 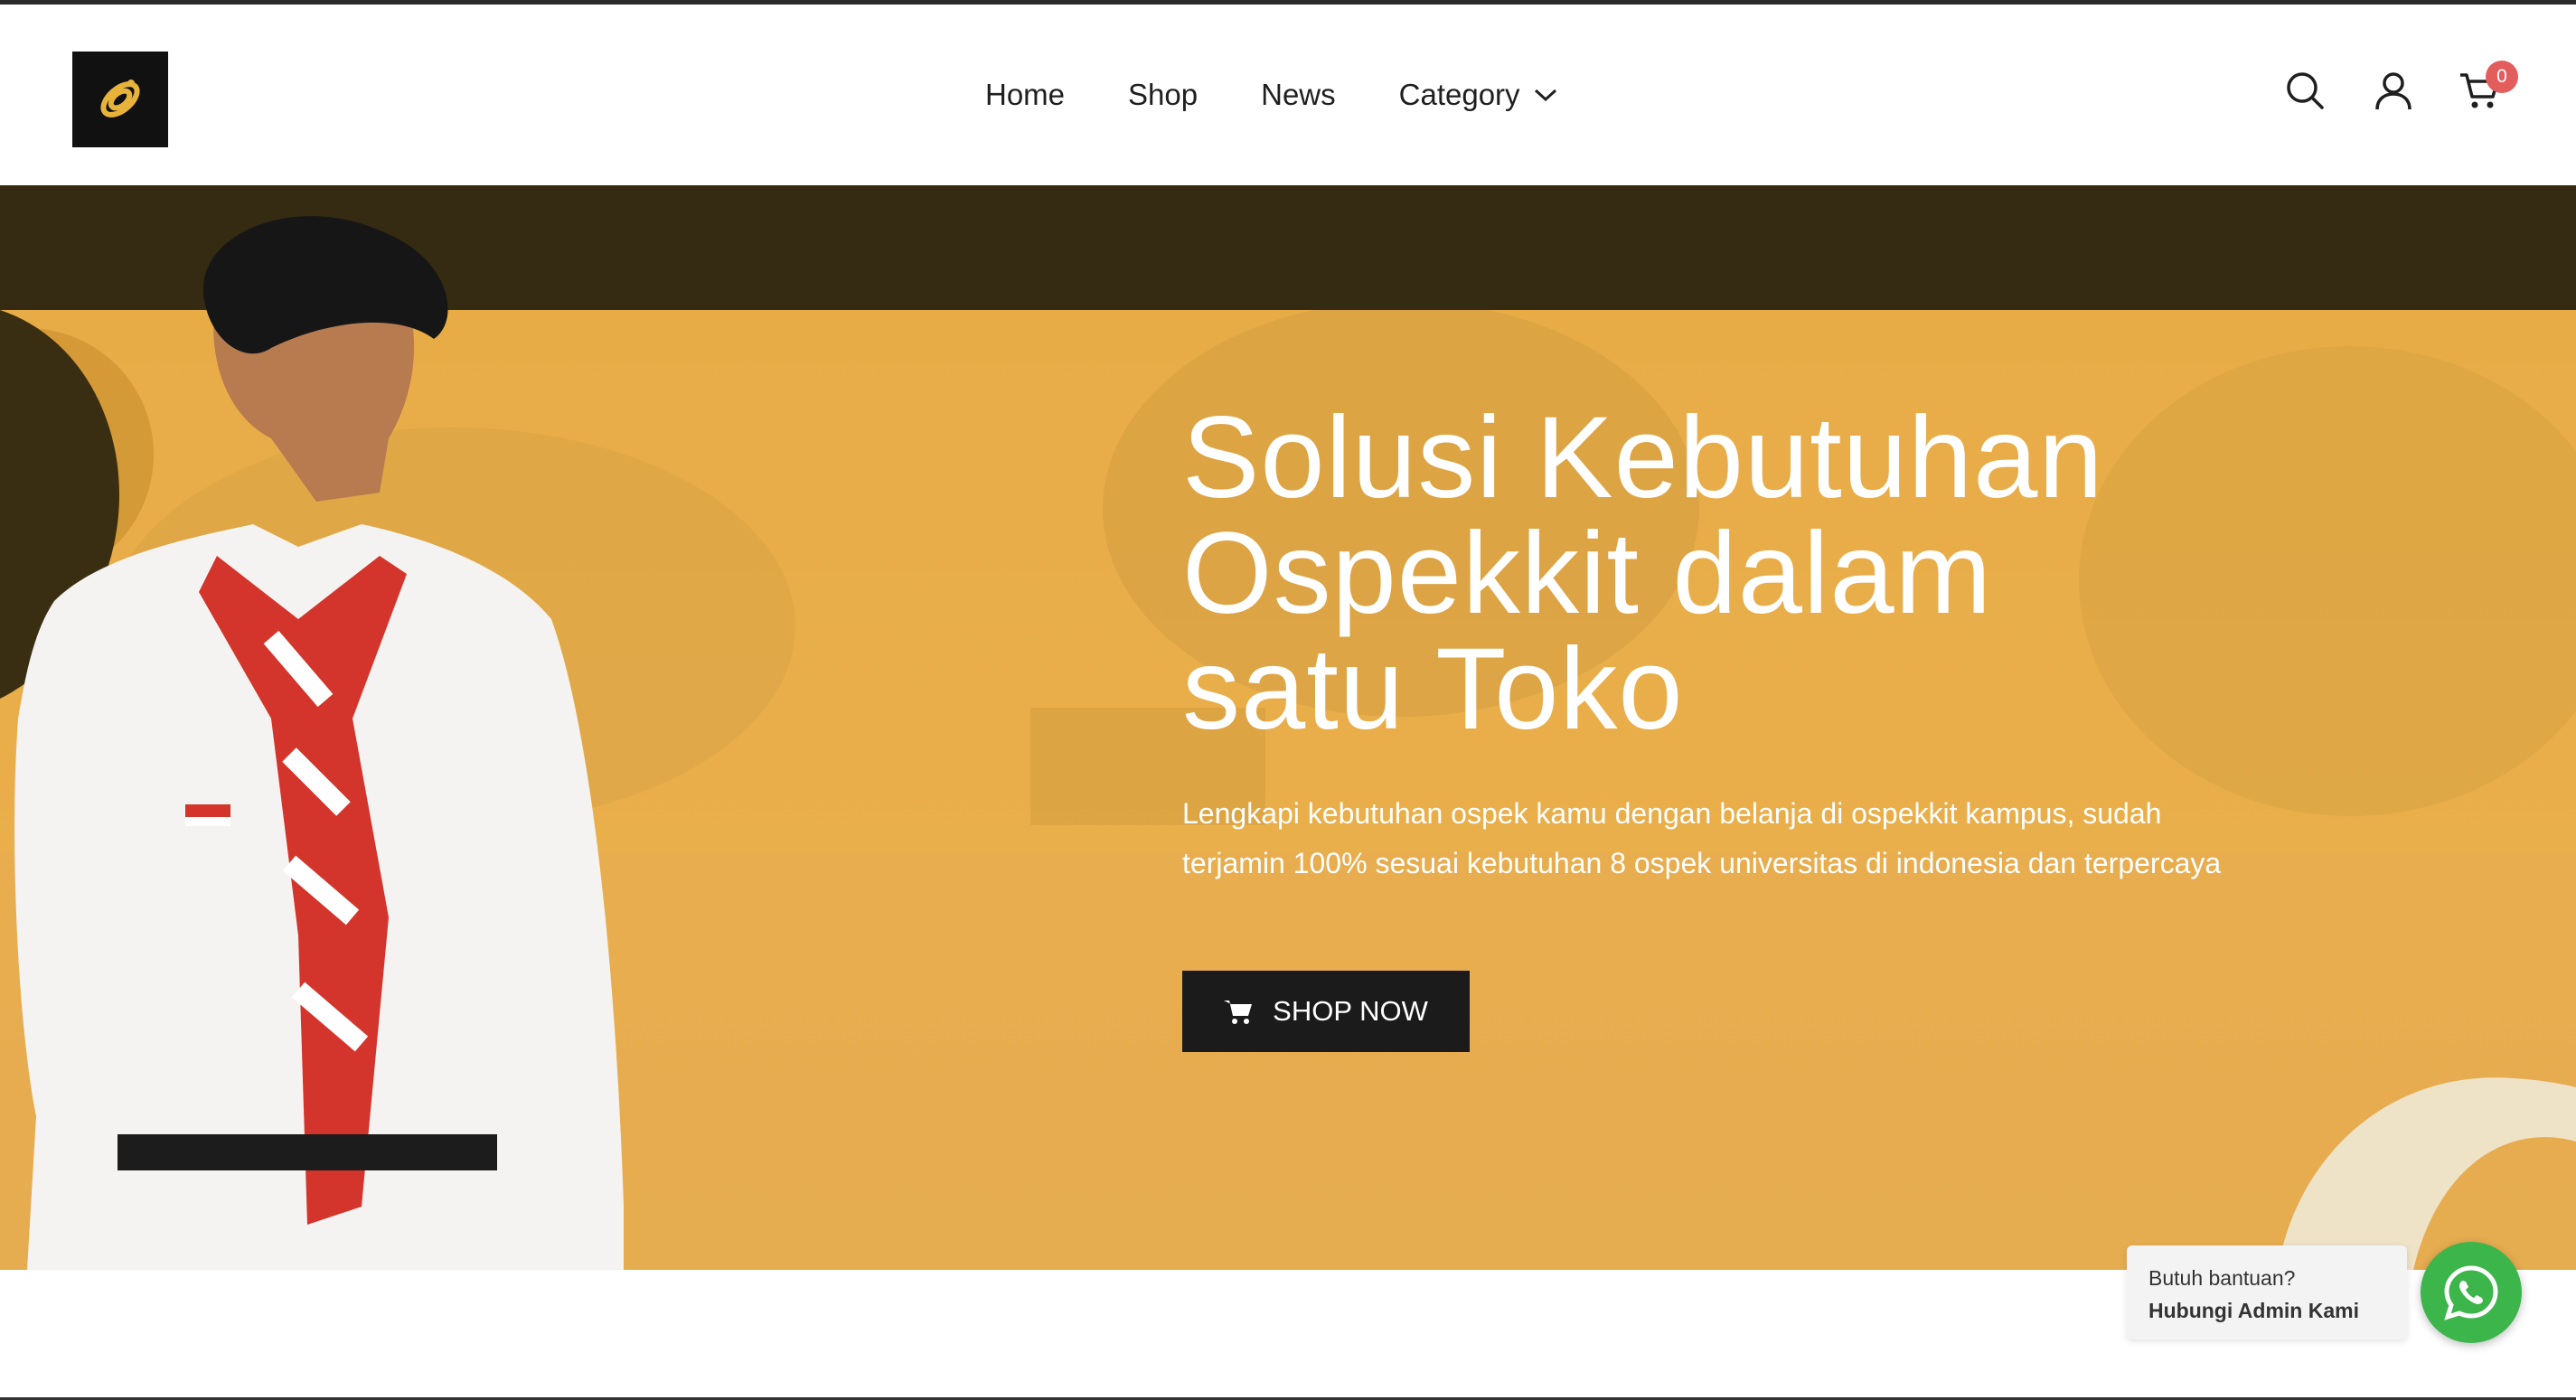 What do you see at coordinates (2254, 1310) in the screenshot?
I see `help-text-bold: Hubungi Admin Kami` at bounding box center [2254, 1310].